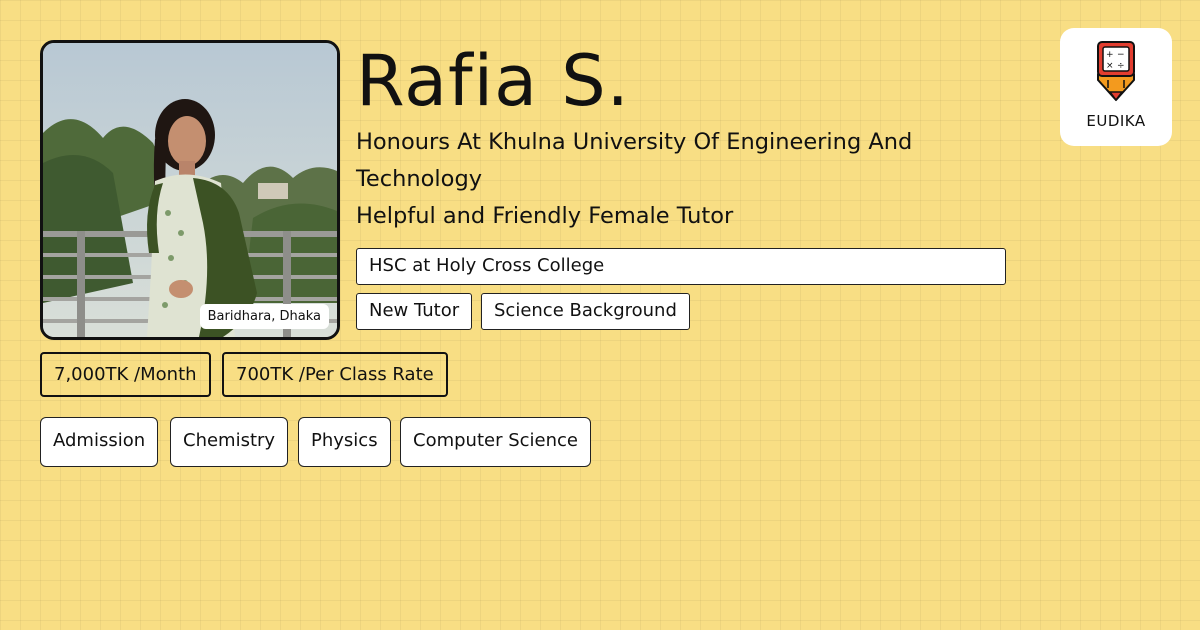 This screenshot has height=630, width=1200. I want to click on subject-chip: Physics, so click(344, 442).